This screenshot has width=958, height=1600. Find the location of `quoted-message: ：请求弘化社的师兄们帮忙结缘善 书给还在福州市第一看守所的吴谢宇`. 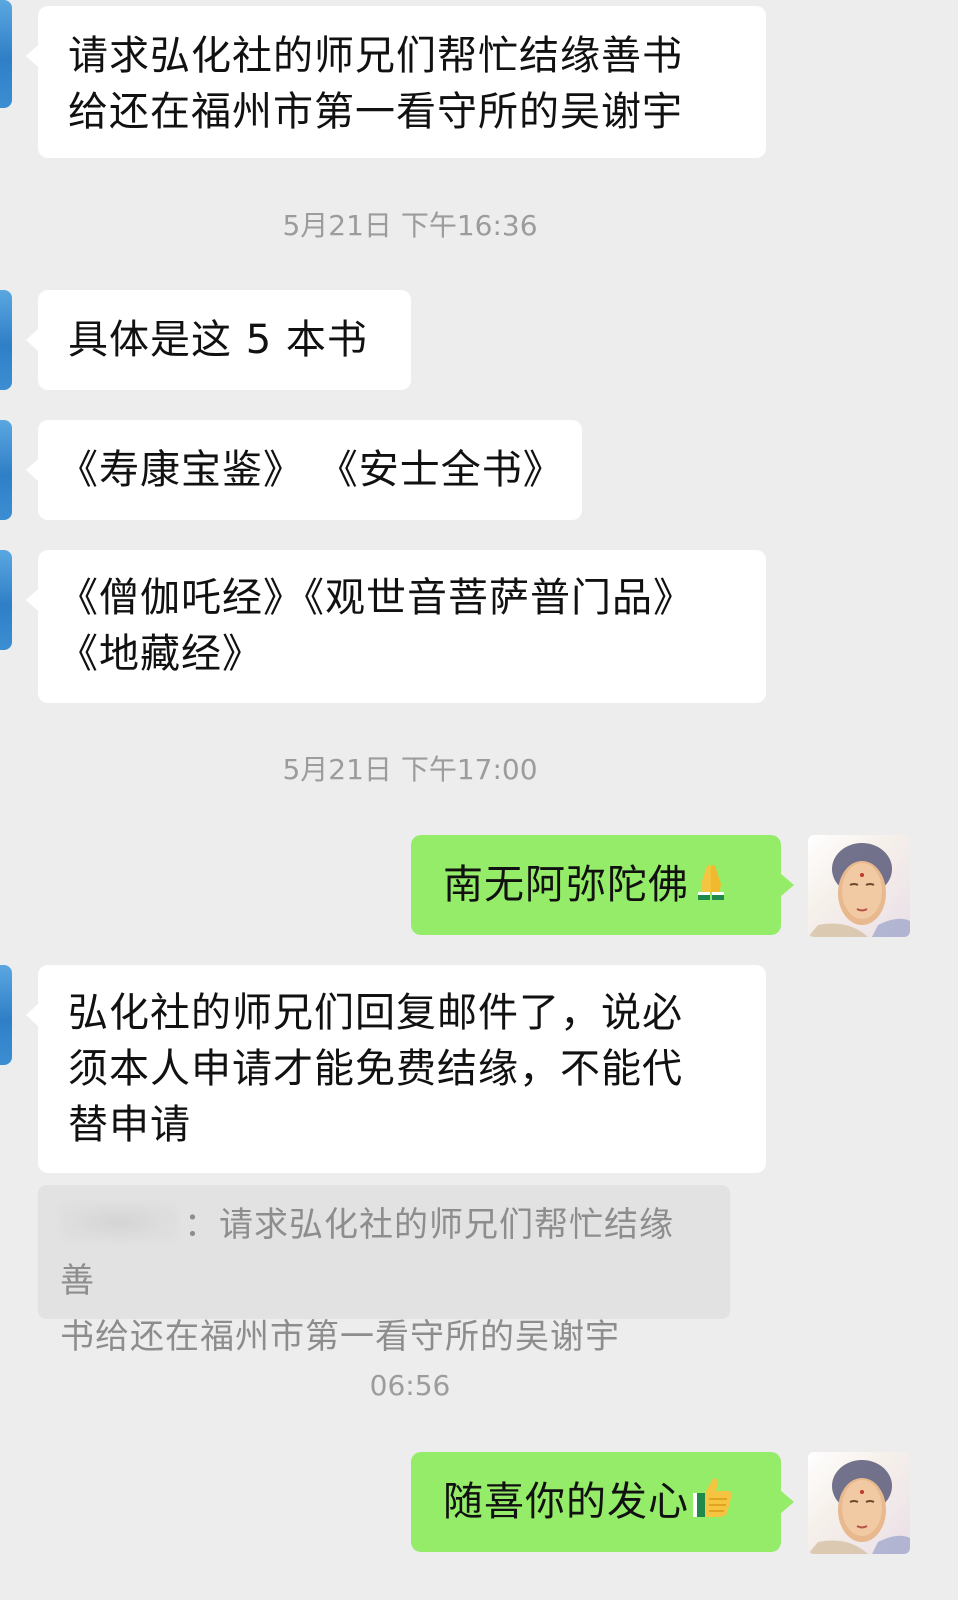

quoted-message: ：请求弘化社的师兄们帮忙结缘善 书给还在福州市第一看守所的吴谢宇 is located at coordinates (384, 1271).